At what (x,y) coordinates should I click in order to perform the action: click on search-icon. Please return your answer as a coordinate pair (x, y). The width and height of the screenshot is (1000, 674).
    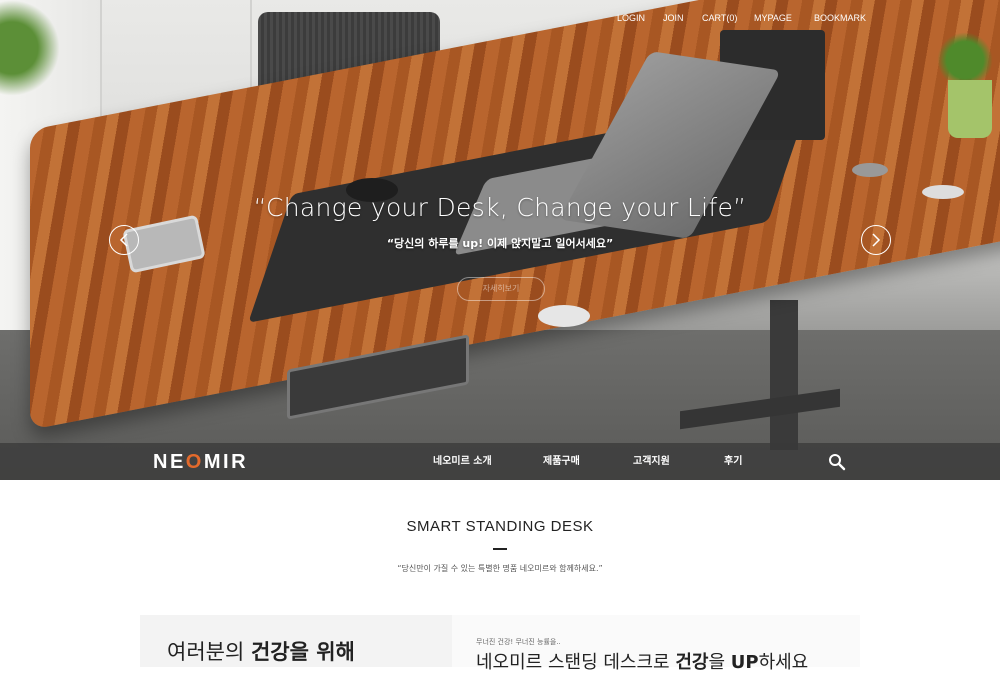
    Looking at the image, I should click on (837, 462).